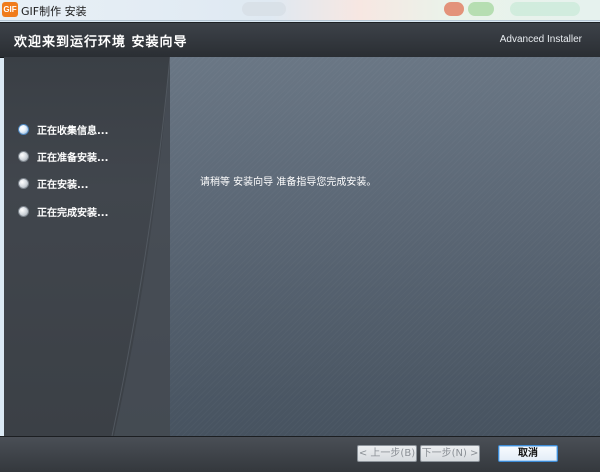  Describe the element at coordinates (23, 129) in the screenshot. I see `step-active-radio-icon` at that location.